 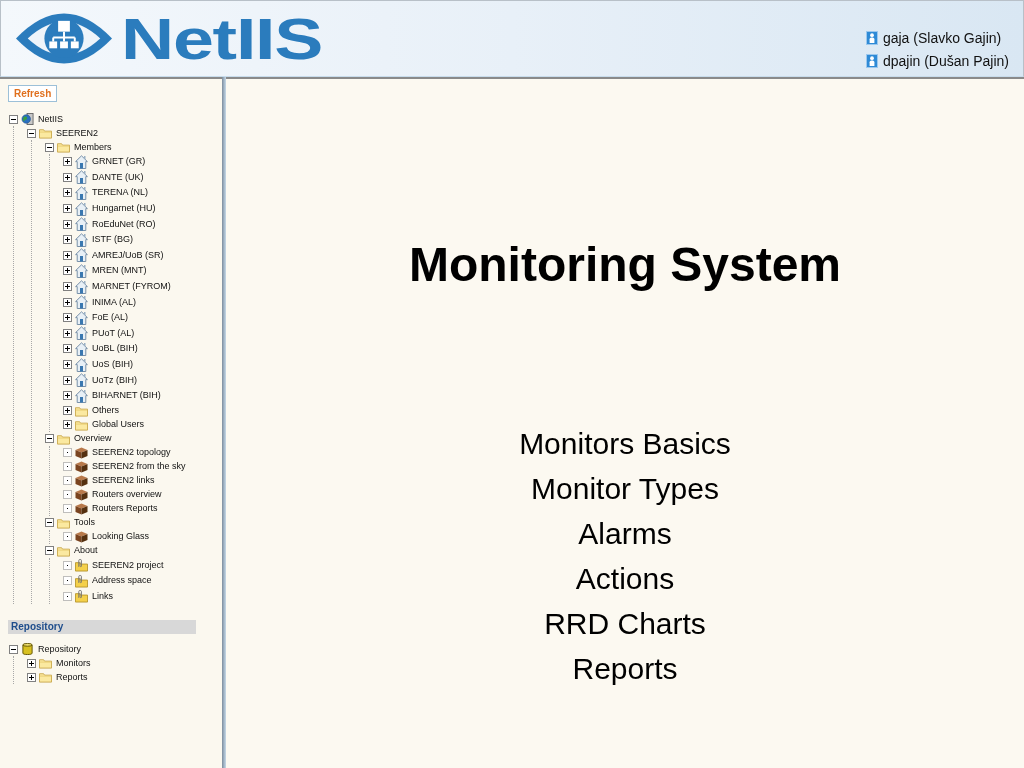 I want to click on tree-item: Tools, so click(x=84, y=522).